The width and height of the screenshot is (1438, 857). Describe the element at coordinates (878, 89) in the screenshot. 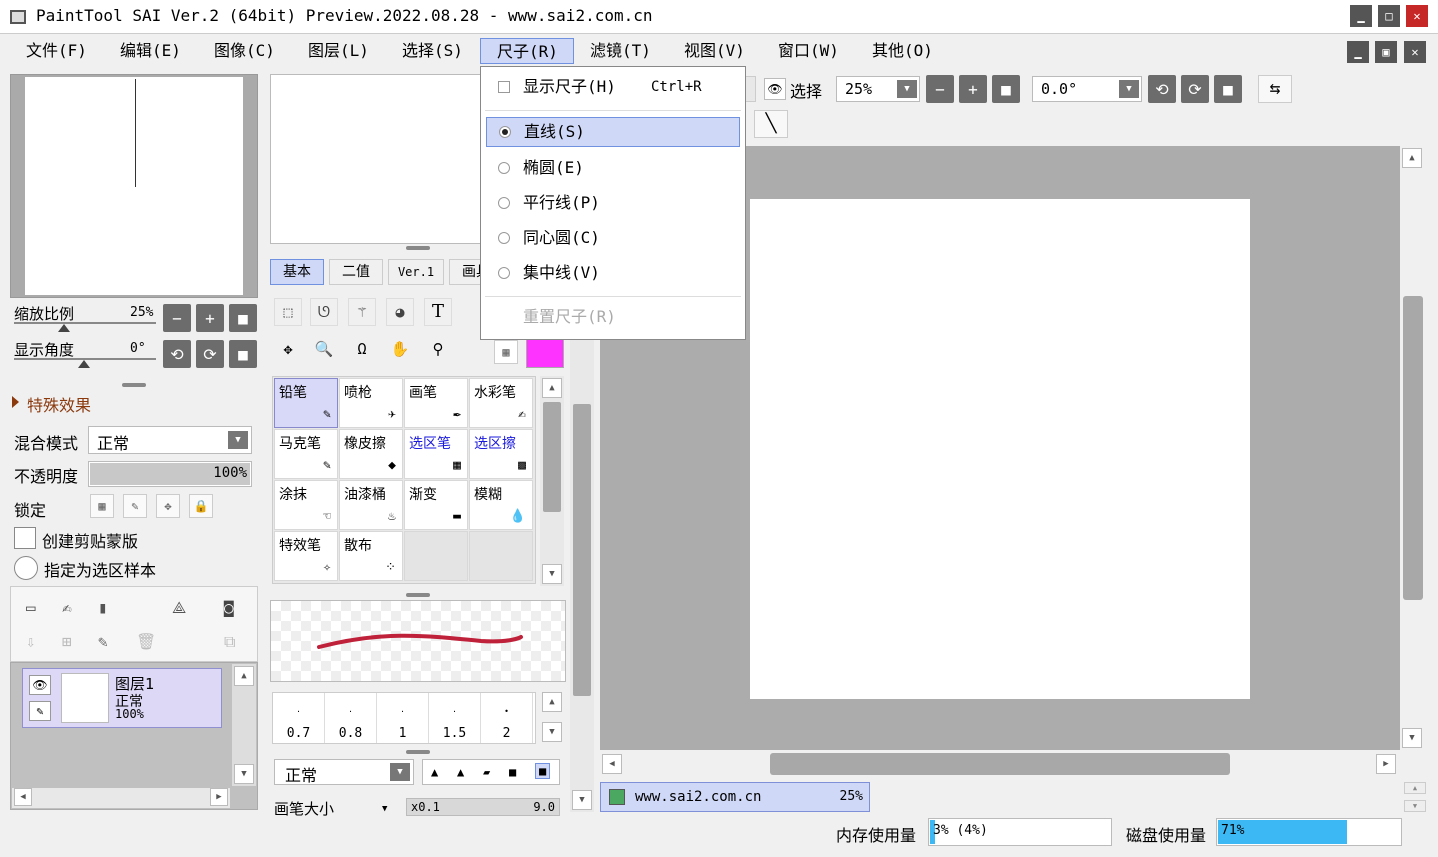

I see `canvas-zoom-select: 25% ▼` at that location.